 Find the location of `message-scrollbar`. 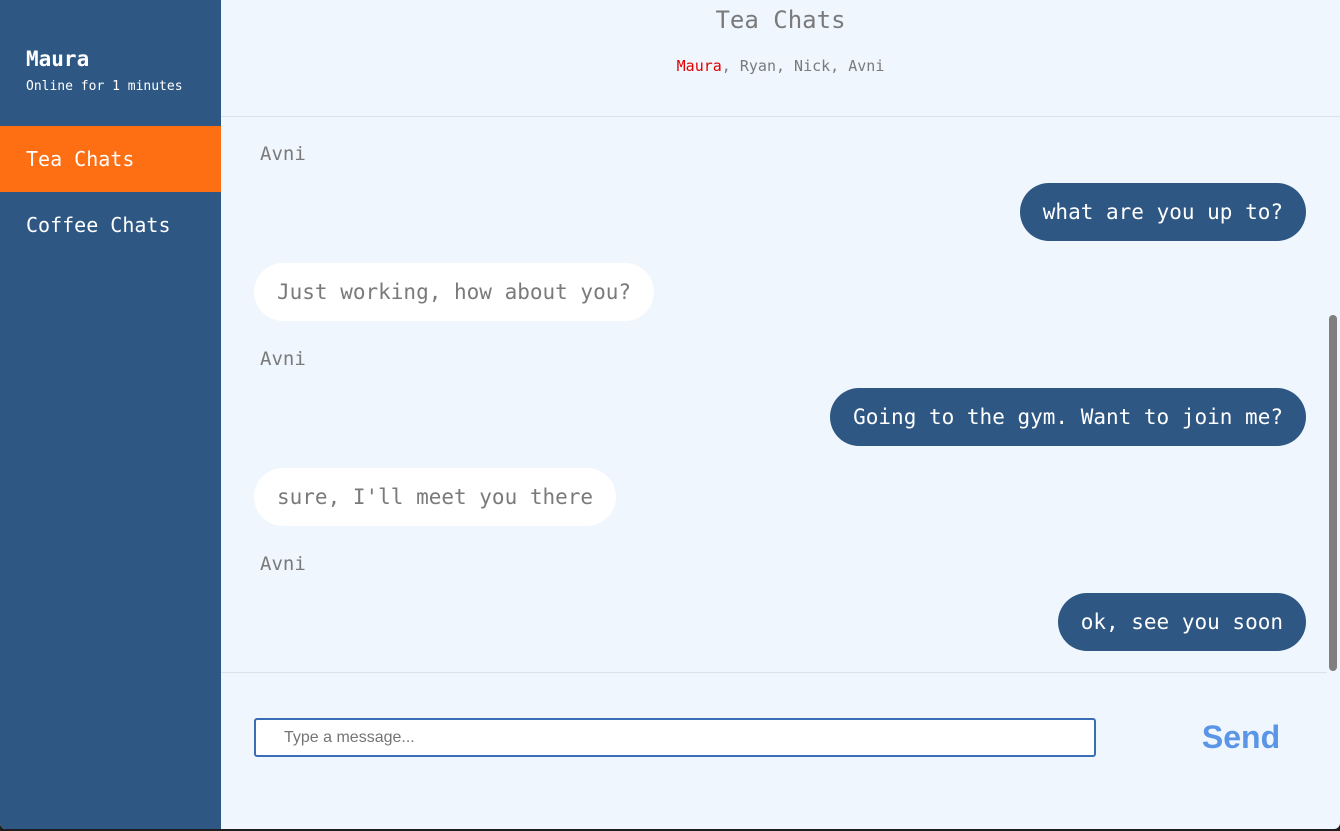

message-scrollbar is located at coordinates (1333, 395).